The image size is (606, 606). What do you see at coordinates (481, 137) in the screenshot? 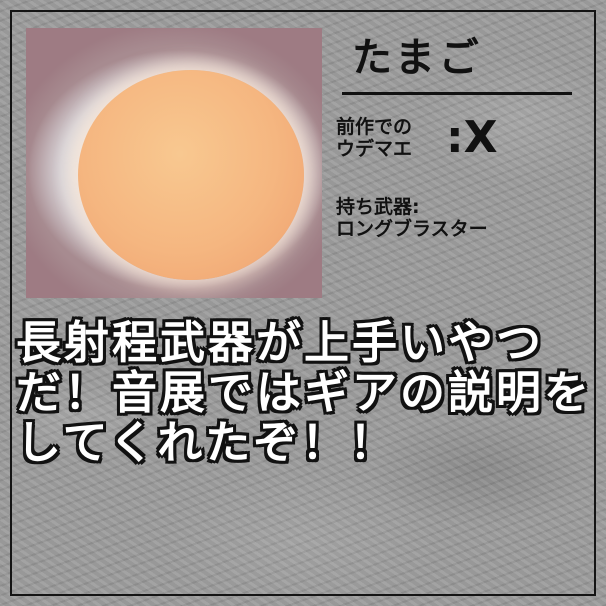
I see `rank-value: X` at bounding box center [481, 137].